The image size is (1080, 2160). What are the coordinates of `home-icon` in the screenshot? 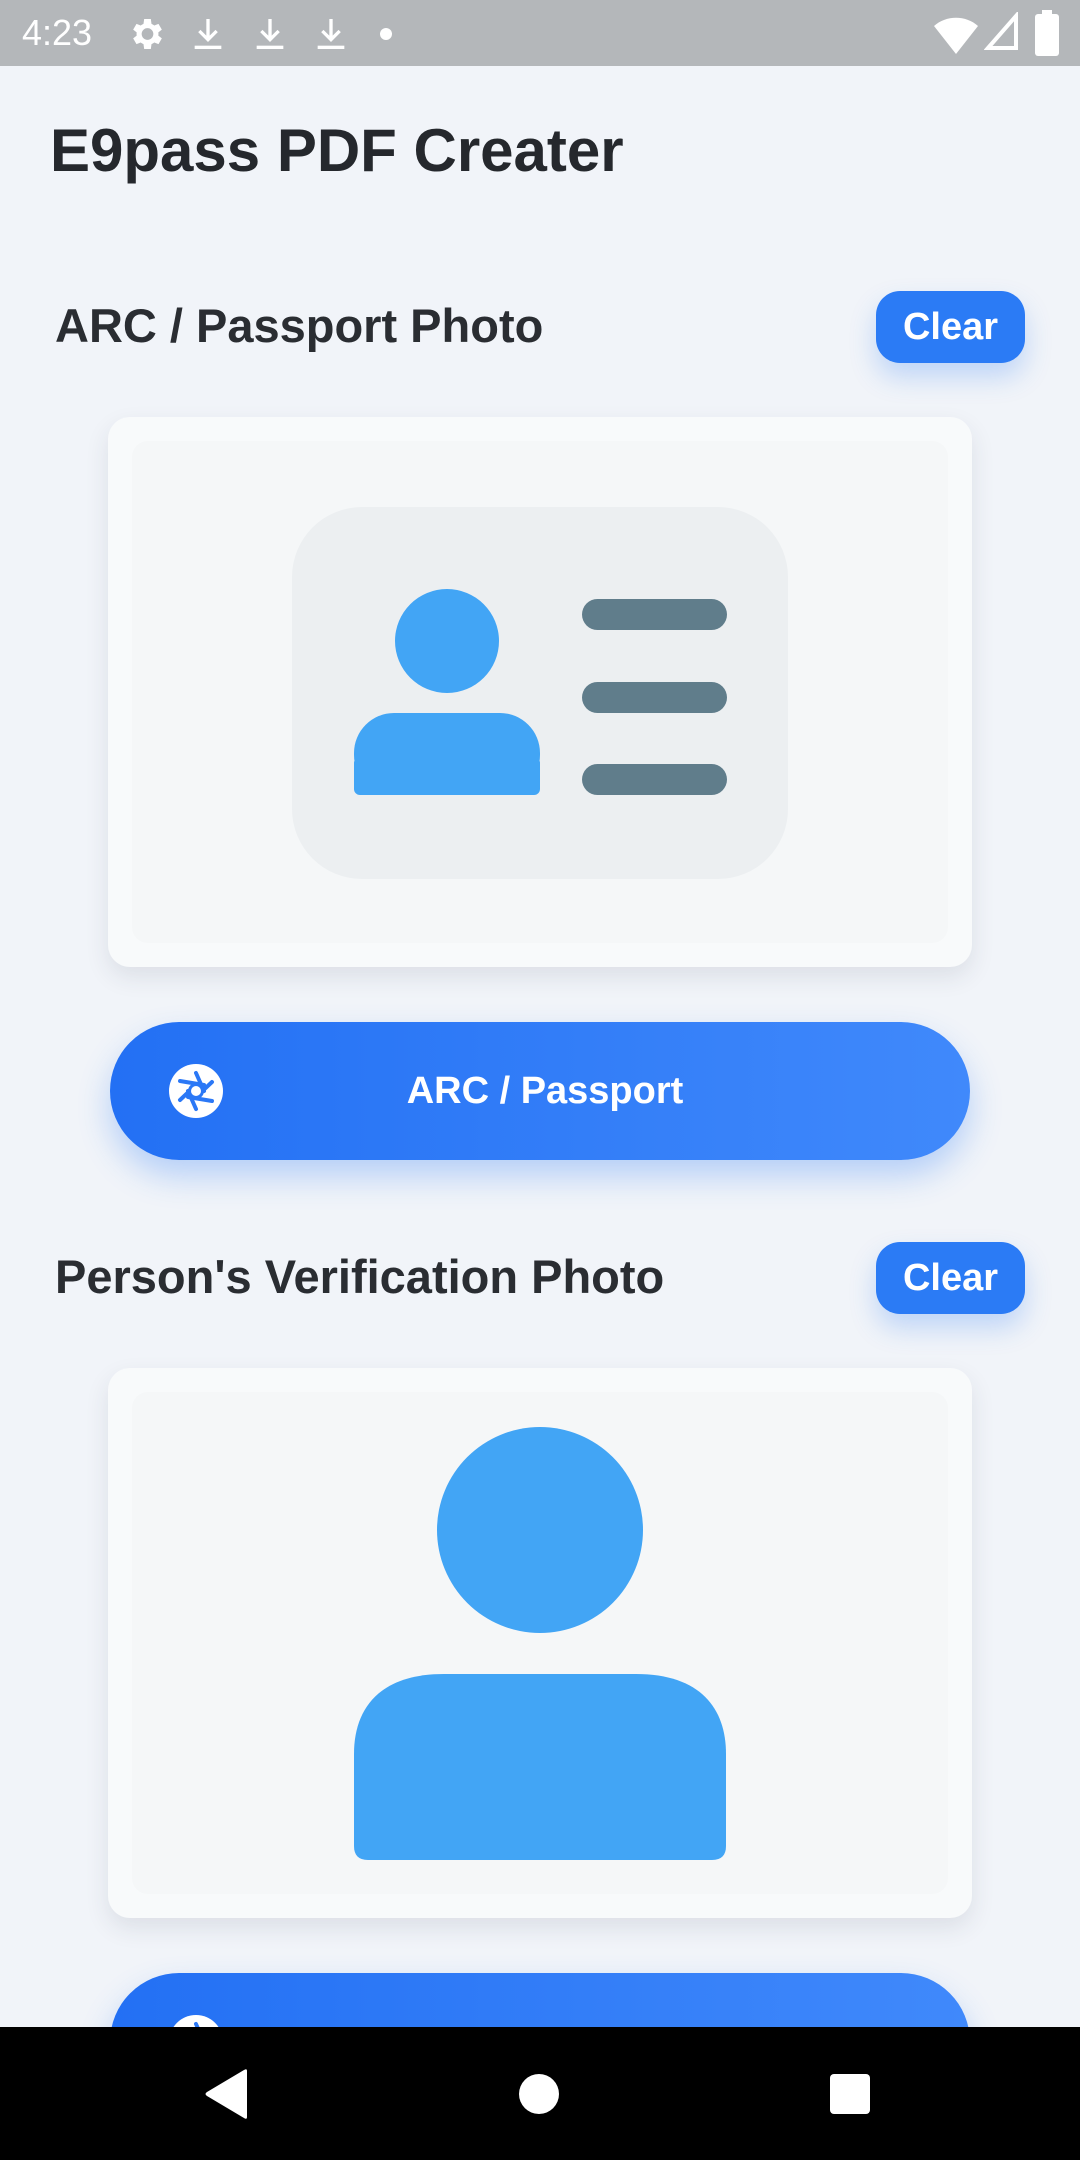 It's located at (539, 2094).